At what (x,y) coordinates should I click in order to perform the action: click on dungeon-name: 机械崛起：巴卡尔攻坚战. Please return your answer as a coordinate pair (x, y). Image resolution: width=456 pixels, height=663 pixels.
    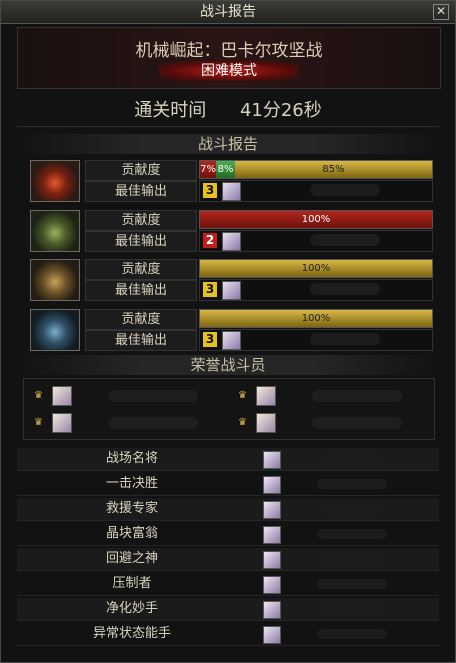
    Looking at the image, I should click on (229, 51).